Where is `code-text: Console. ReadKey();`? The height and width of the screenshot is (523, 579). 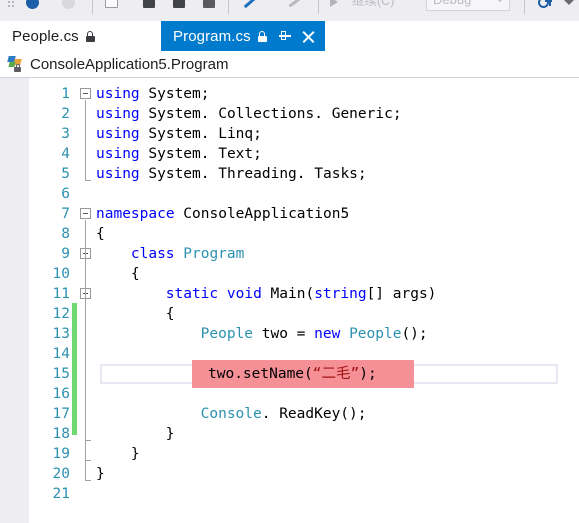 code-text: Console. ReadKey(); is located at coordinates (283, 414).